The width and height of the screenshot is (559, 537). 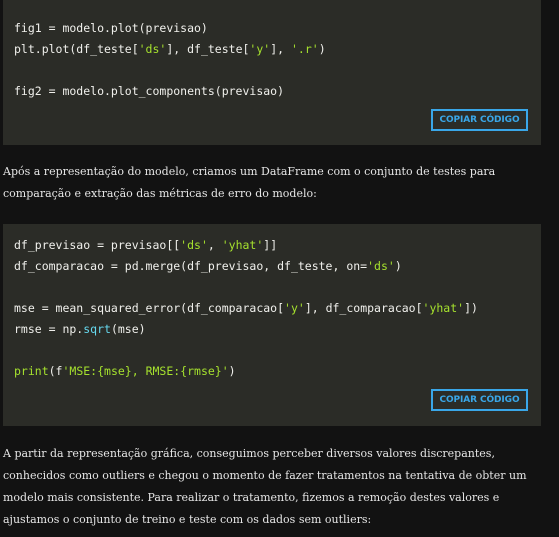 What do you see at coordinates (479, 400) in the screenshot?
I see `copy-code-button-2: COPIAR CÓDIGO` at bounding box center [479, 400].